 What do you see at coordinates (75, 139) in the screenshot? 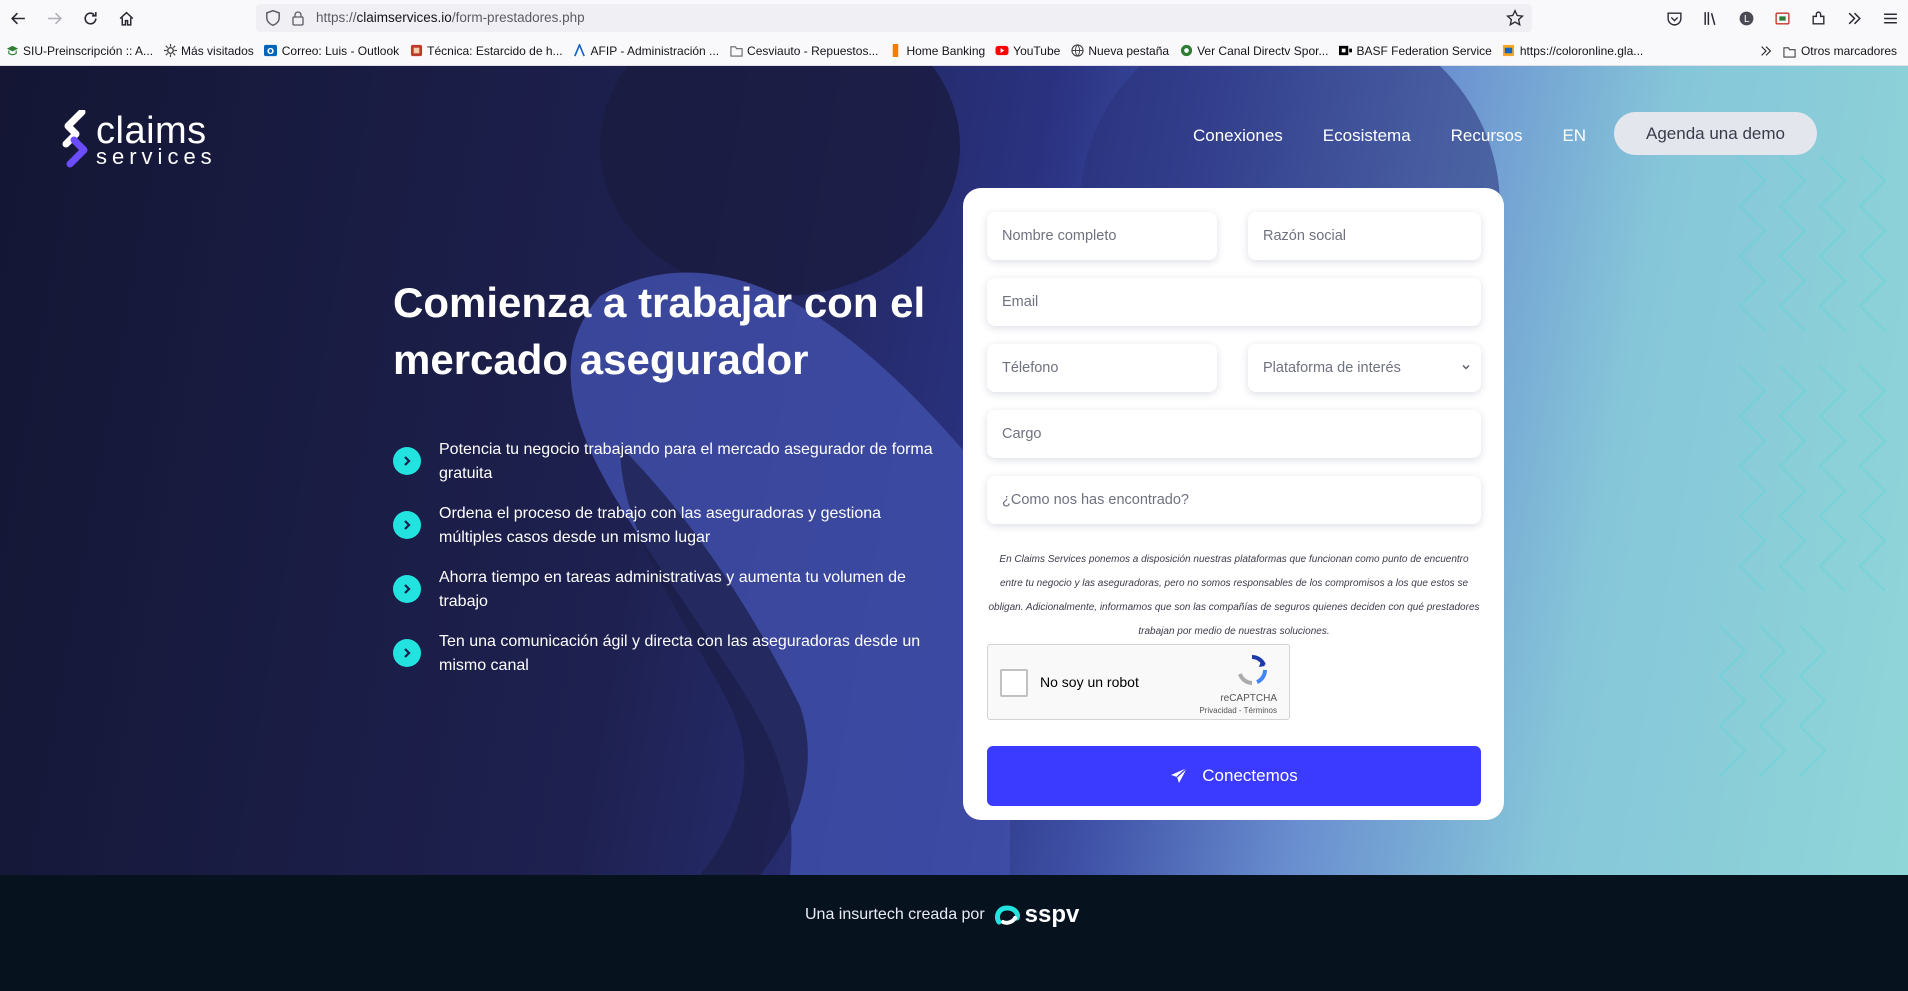
I see `logo-mark-icon` at bounding box center [75, 139].